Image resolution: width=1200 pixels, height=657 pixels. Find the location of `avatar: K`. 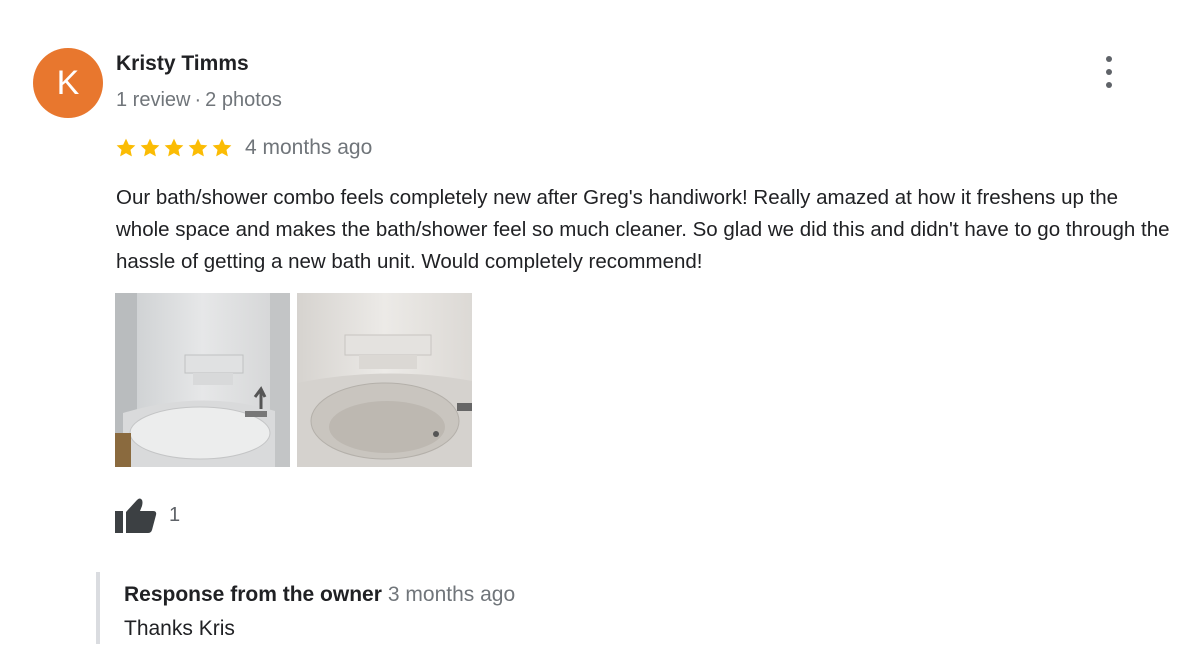

avatar: K is located at coordinates (68, 83).